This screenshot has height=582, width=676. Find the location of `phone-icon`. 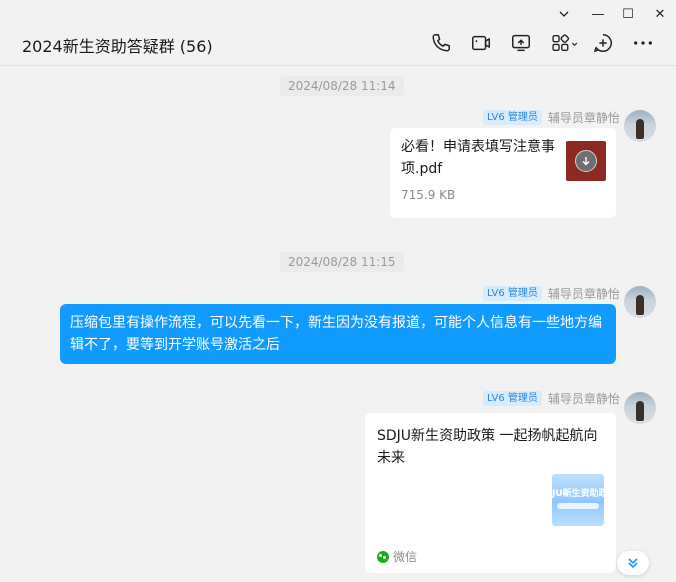

phone-icon is located at coordinates (441, 43).